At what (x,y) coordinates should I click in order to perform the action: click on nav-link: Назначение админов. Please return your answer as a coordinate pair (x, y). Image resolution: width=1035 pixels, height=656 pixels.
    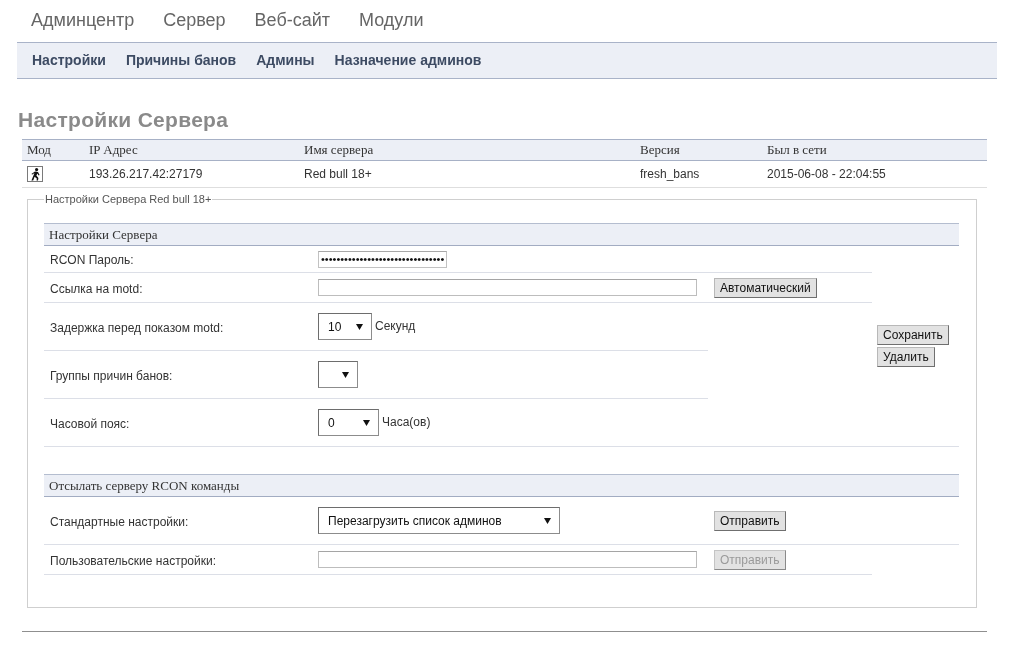
    Looking at the image, I should click on (408, 60).